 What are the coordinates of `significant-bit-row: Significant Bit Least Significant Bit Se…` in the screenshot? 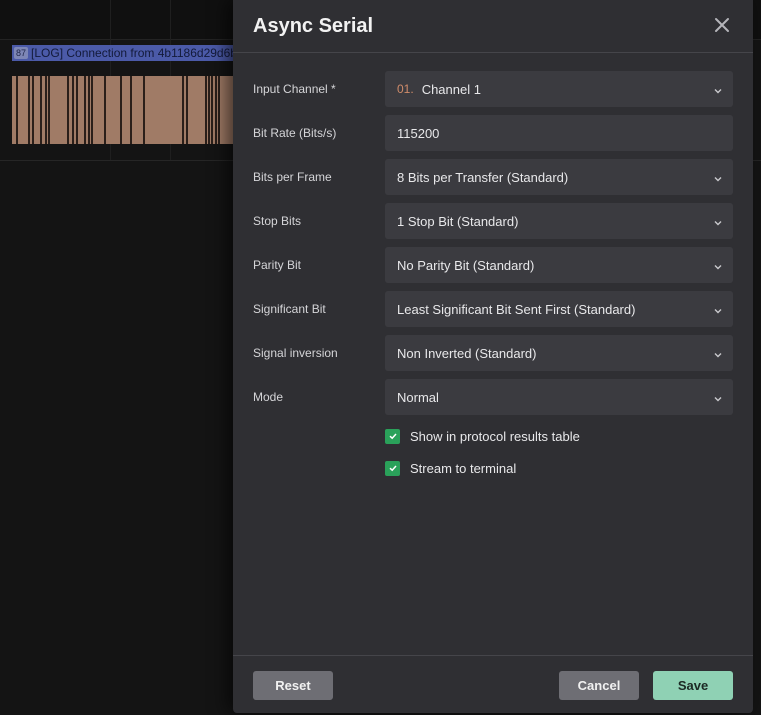 It's located at (493, 309).